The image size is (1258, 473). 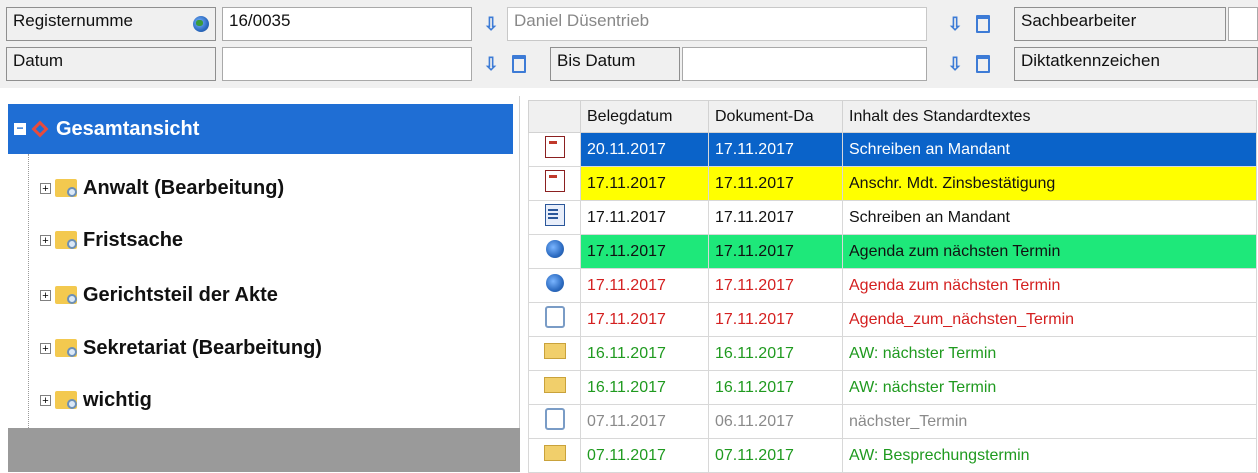 What do you see at coordinates (1049, 116) in the screenshot?
I see `column-header-inhalt: Inhalt des Standardtextes` at bounding box center [1049, 116].